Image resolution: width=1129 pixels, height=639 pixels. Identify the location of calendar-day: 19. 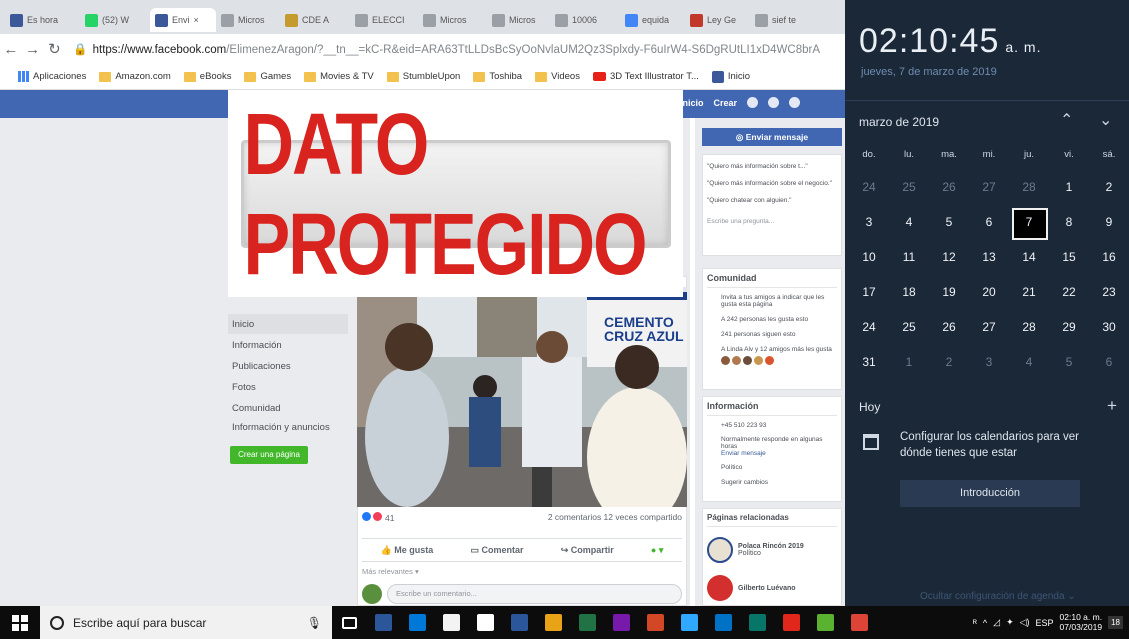
(949, 292).